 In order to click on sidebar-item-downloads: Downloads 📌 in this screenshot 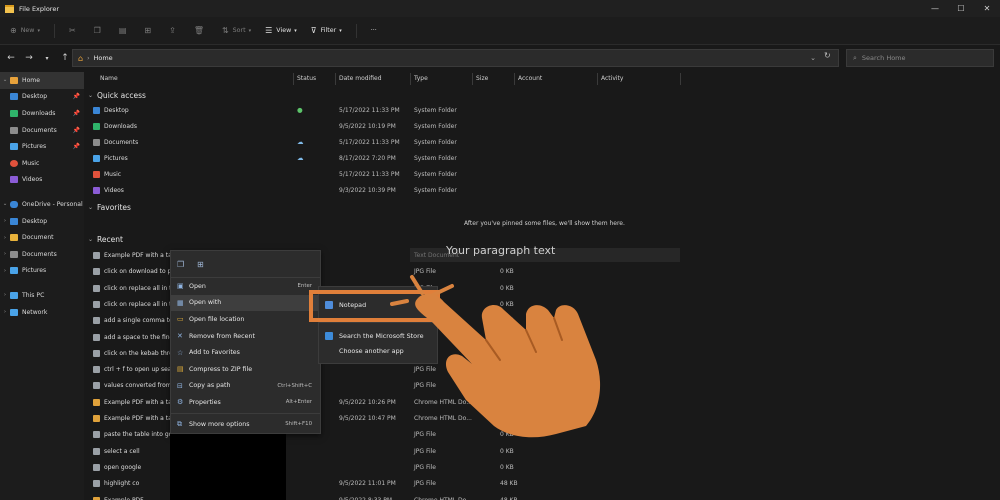, I will do `click(42, 113)`.